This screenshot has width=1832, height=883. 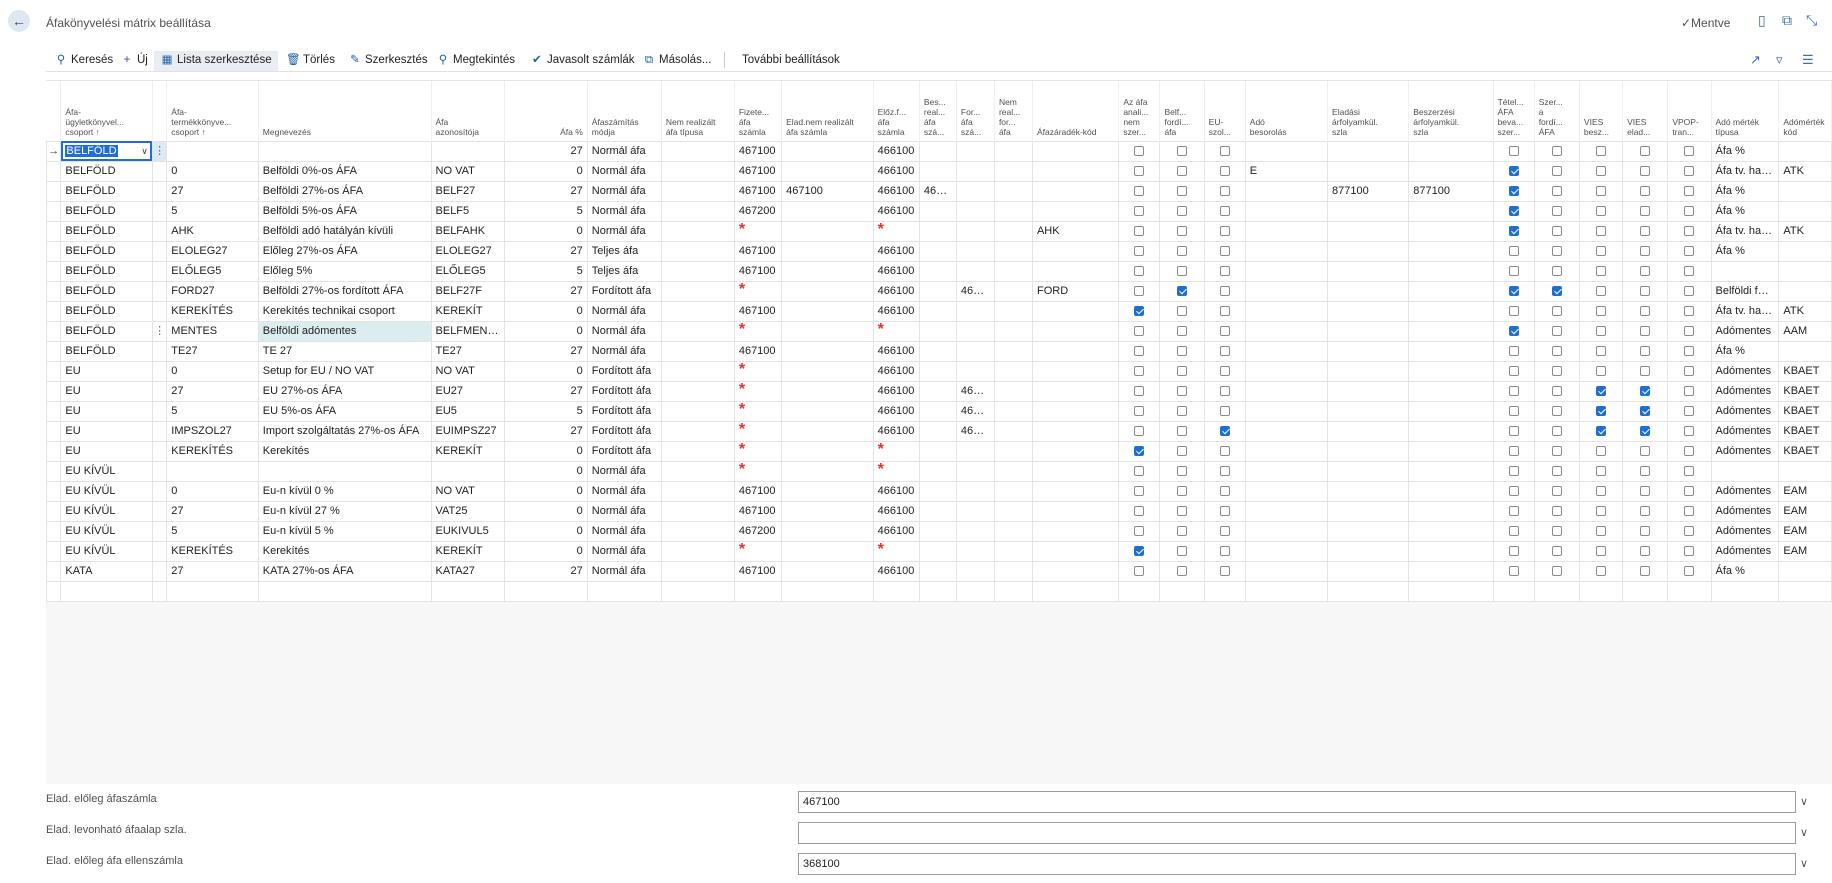 I want to click on chevron-down-icon: ∨, so click(x=144, y=151).